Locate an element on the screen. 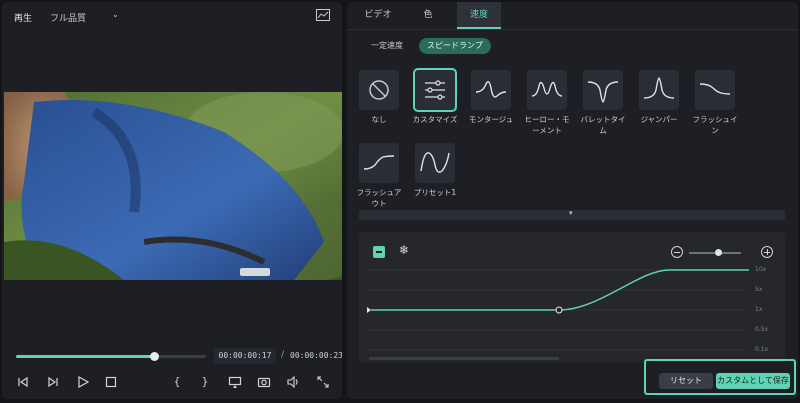  preset-customize: カスタマイズ is located at coordinates (435, 96).